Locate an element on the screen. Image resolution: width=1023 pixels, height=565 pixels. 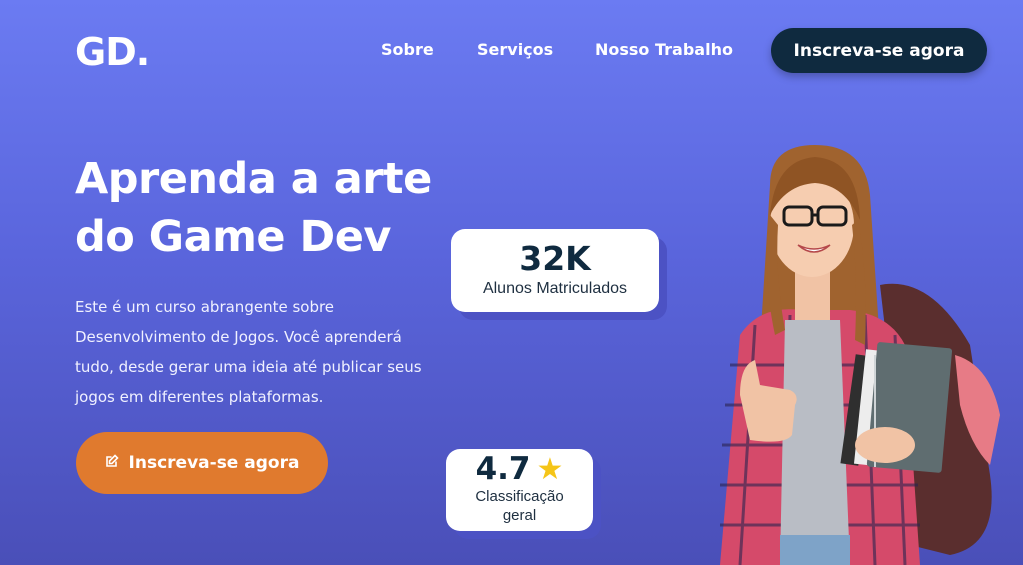
students-stat-card: 32K Alunos Matriculados is located at coordinates (555, 270).